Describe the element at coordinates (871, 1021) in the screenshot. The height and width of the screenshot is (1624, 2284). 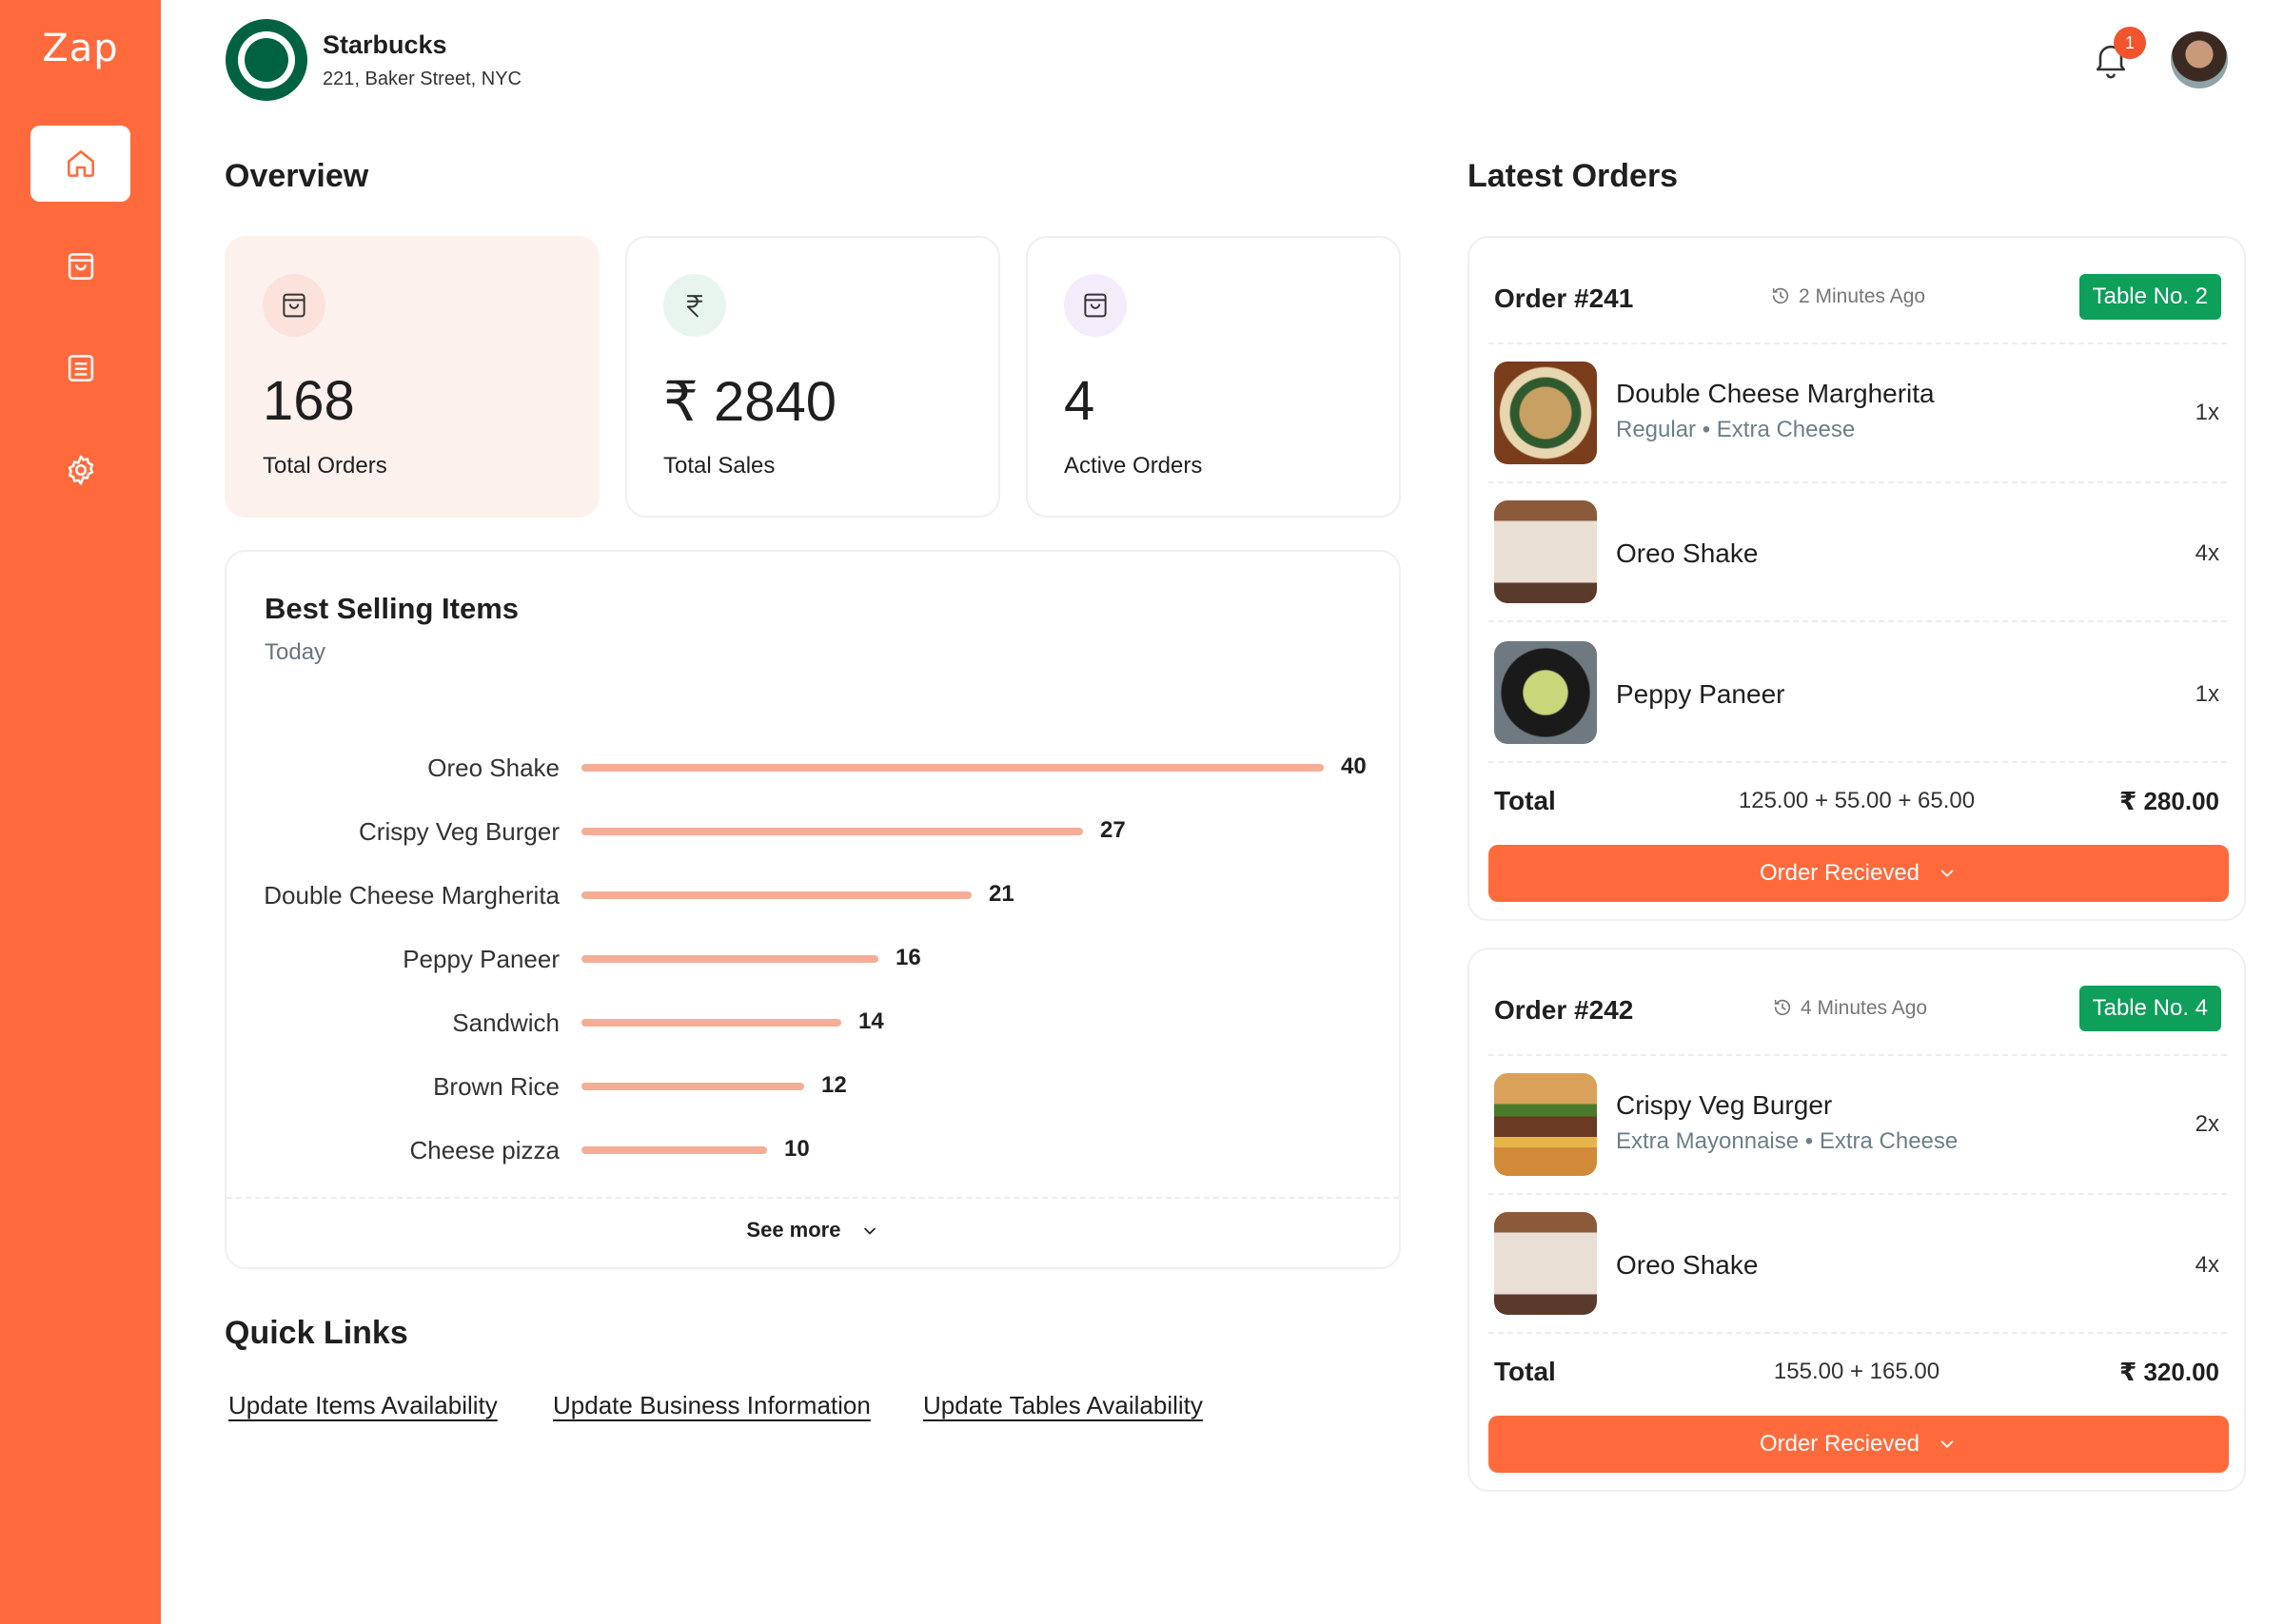
I see `bar-value-label: 14` at that location.